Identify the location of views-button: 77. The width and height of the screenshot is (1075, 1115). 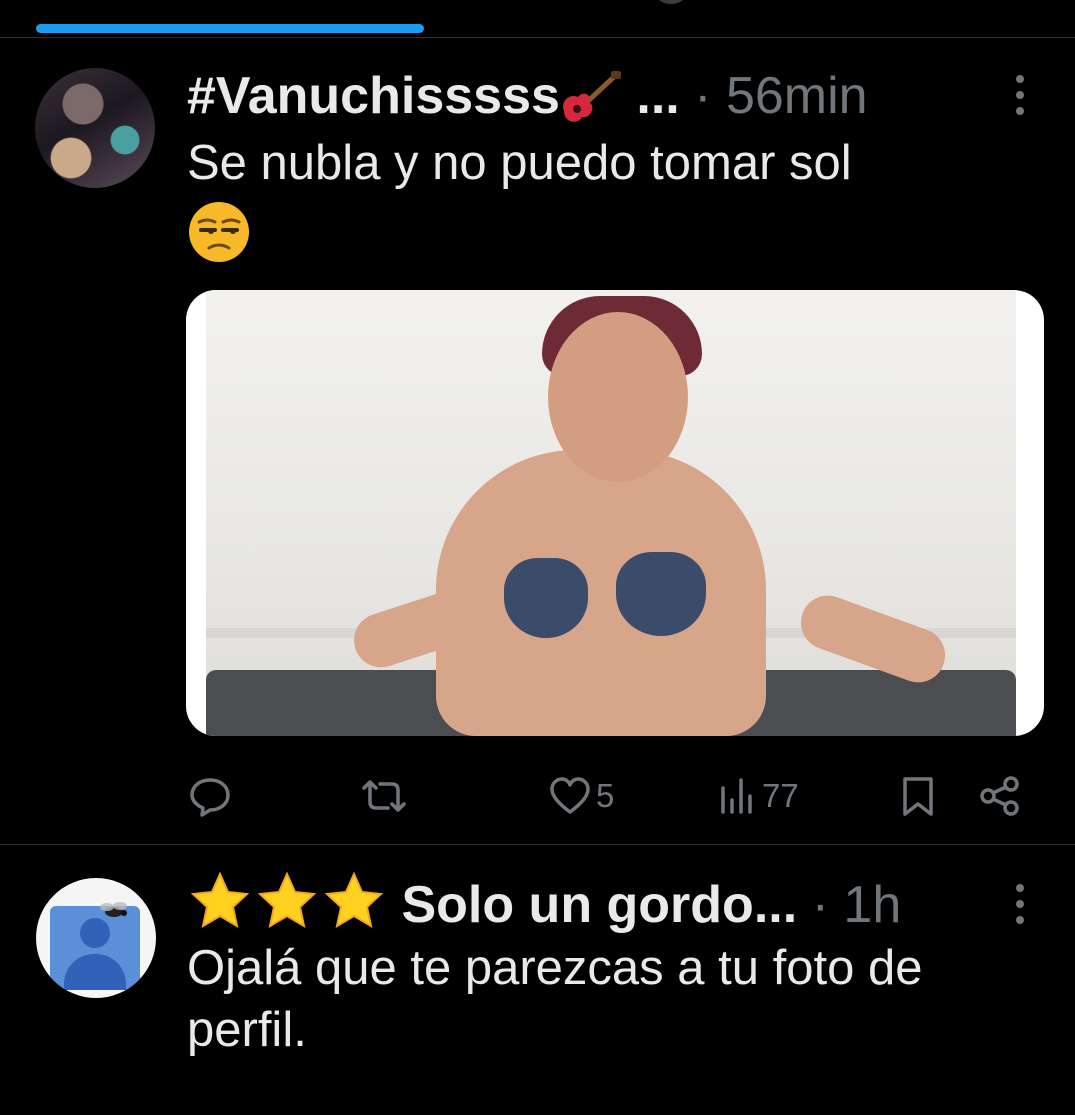
(758, 796).